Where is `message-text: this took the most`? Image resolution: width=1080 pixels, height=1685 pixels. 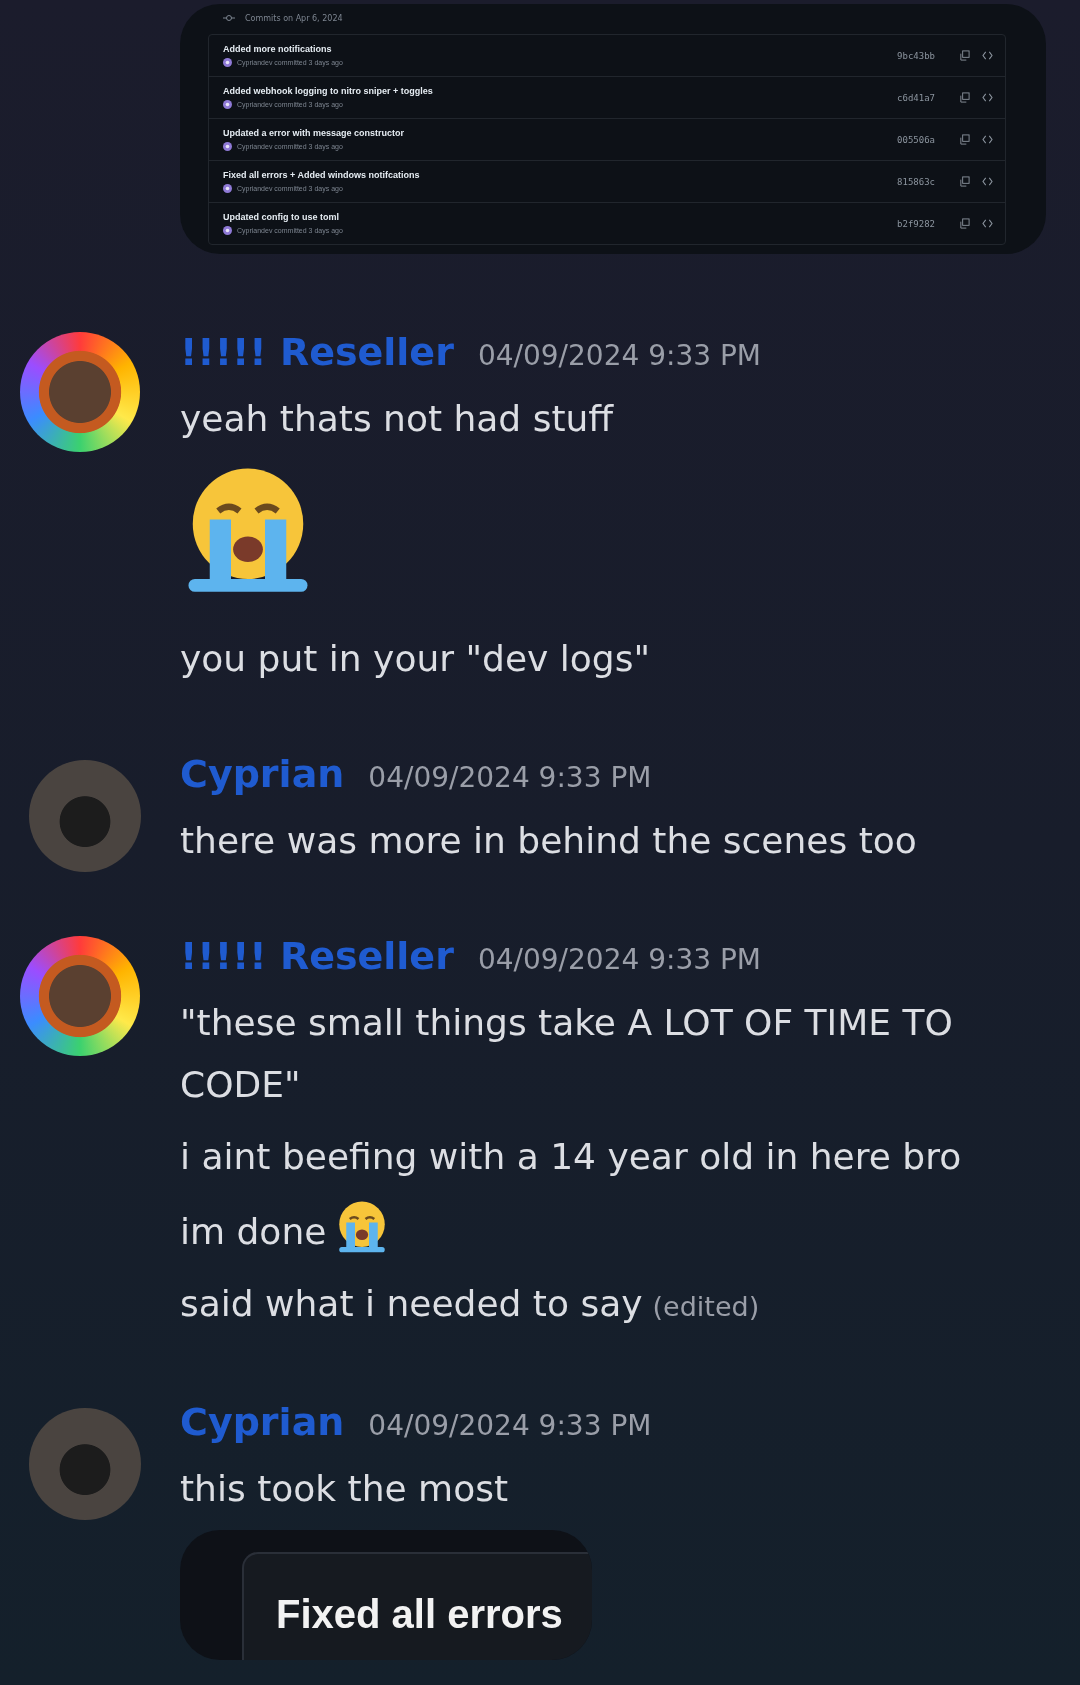
message-text: this took the most is located at coordinates (344, 1488).